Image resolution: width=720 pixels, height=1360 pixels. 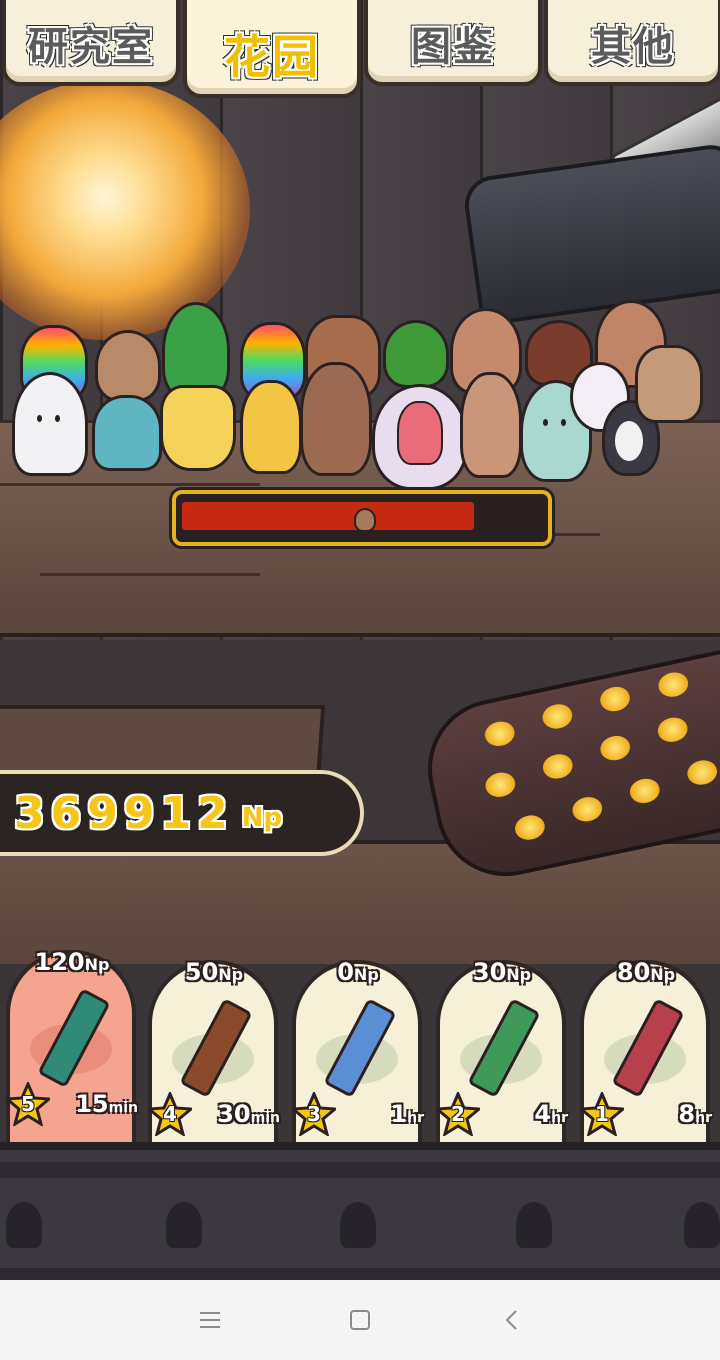 What do you see at coordinates (50, 424) in the screenshot?
I see `squid-character` at bounding box center [50, 424].